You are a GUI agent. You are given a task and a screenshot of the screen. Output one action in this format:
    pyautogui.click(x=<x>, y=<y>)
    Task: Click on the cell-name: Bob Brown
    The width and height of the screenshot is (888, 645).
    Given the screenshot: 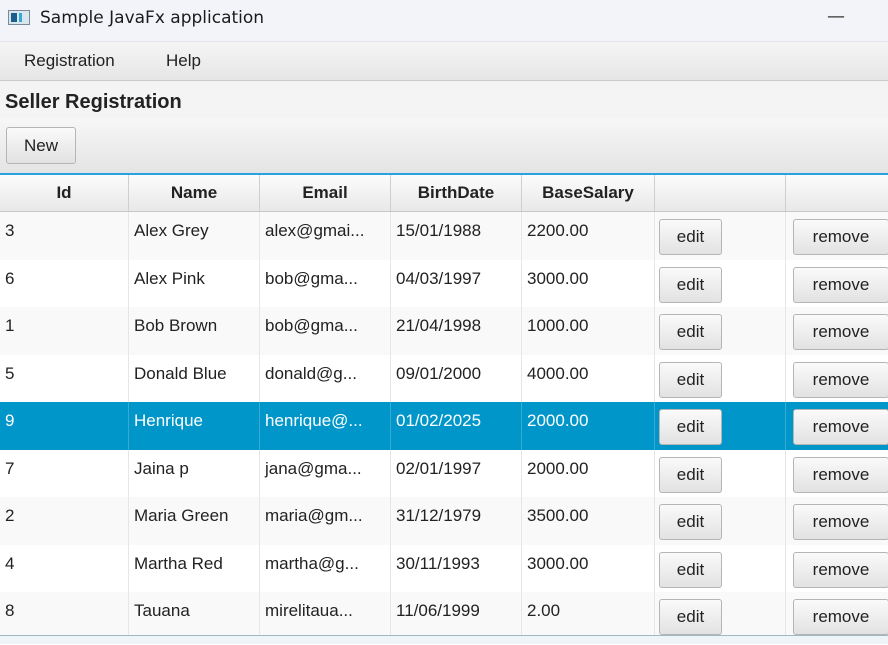 What is the action you would take?
    pyautogui.click(x=194, y=331)
    